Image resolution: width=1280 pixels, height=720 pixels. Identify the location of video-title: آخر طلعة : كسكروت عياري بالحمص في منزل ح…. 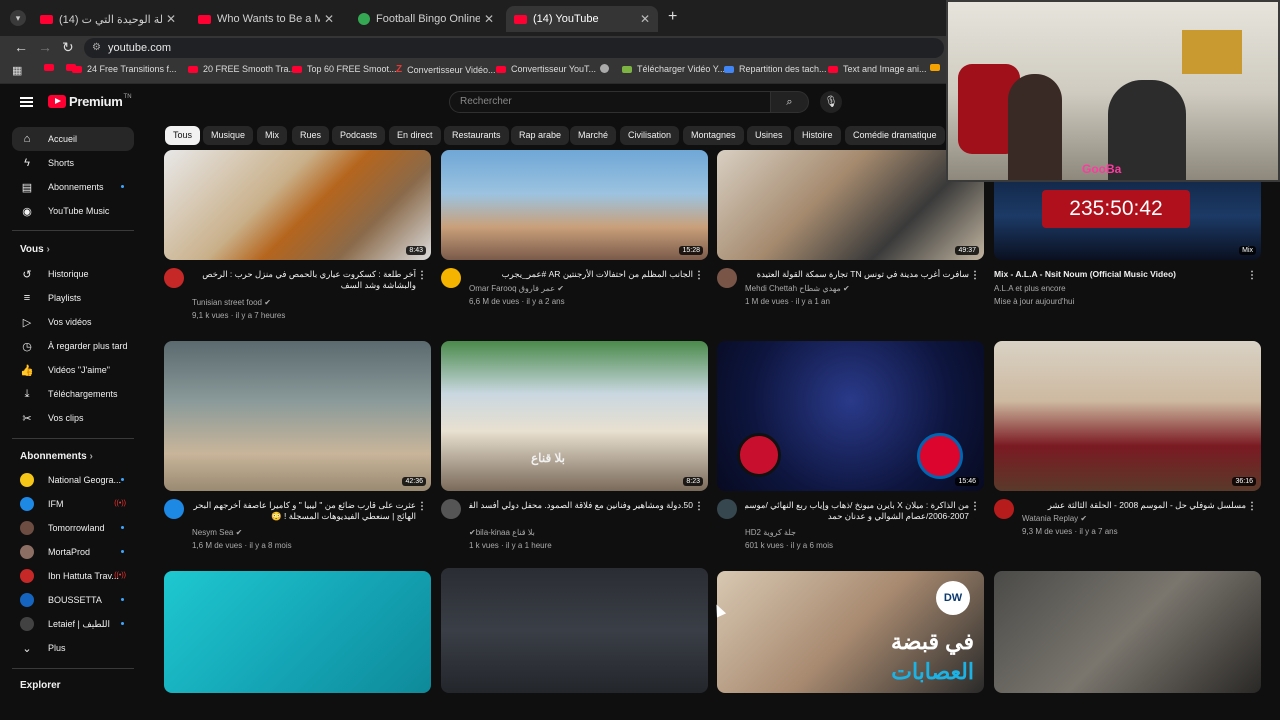
(304, 274).